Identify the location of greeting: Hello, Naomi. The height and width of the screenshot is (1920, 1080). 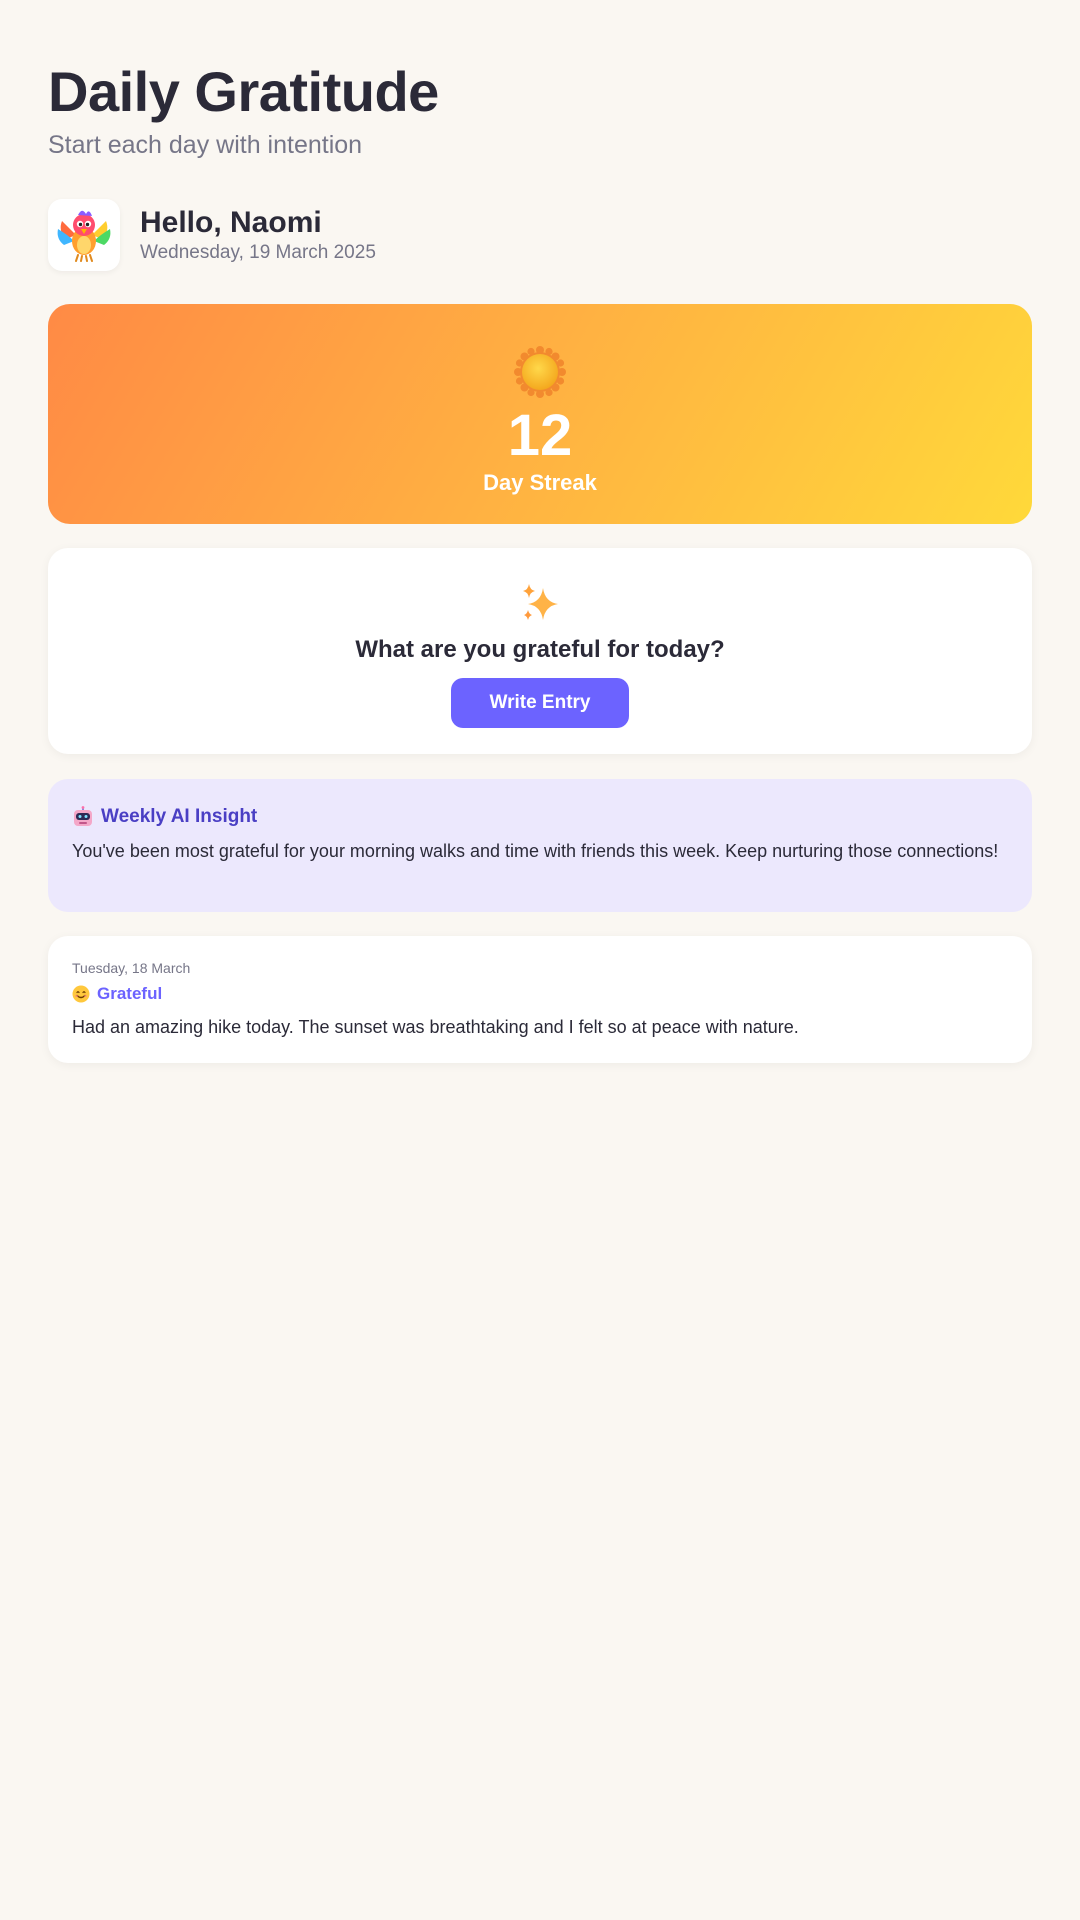
(231, 222).